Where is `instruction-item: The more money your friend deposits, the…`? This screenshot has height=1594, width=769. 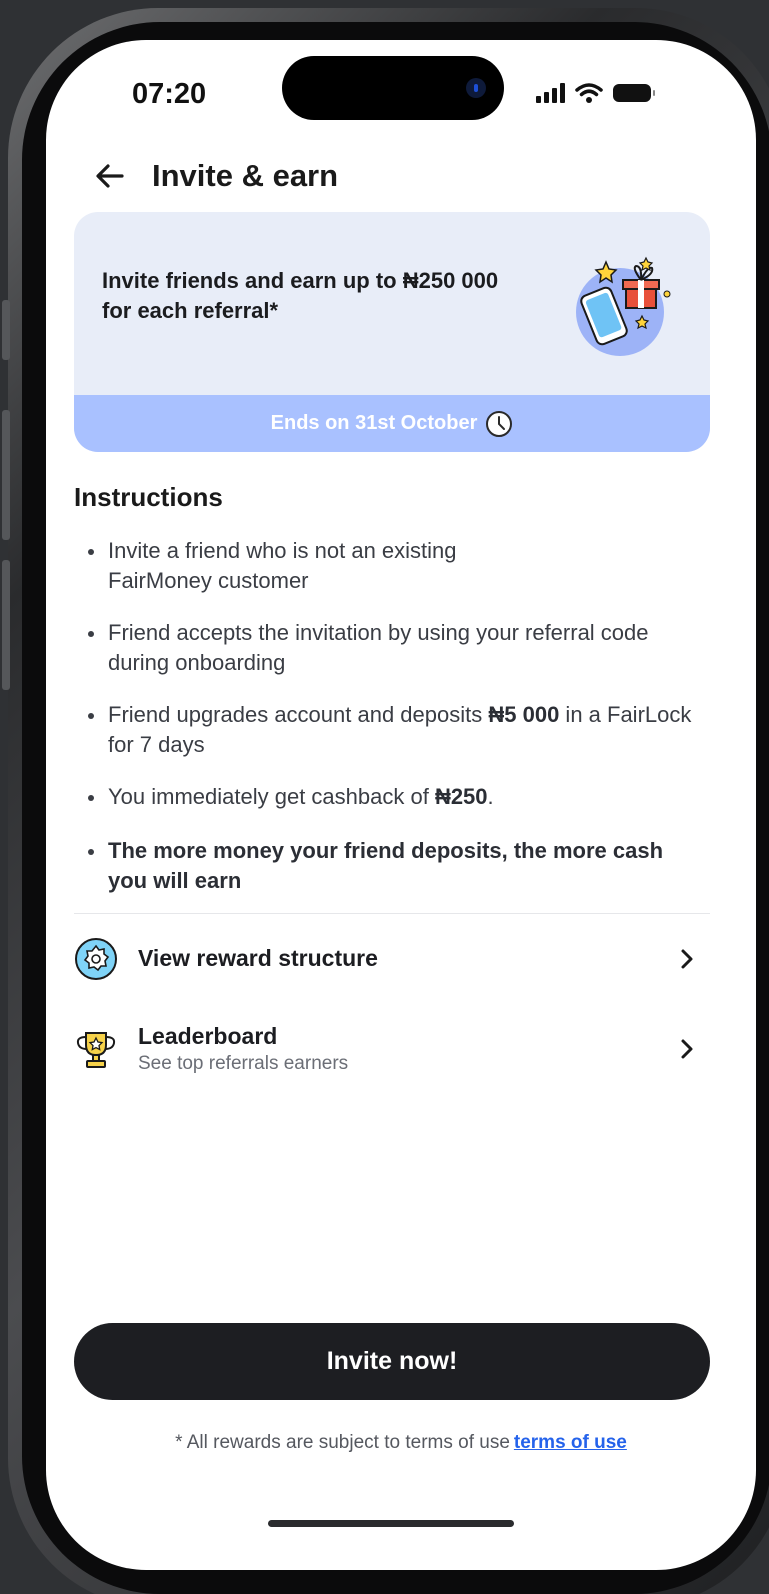
instruction-item: The more money your friend deposits, the… is located at coordinates (396, 866).